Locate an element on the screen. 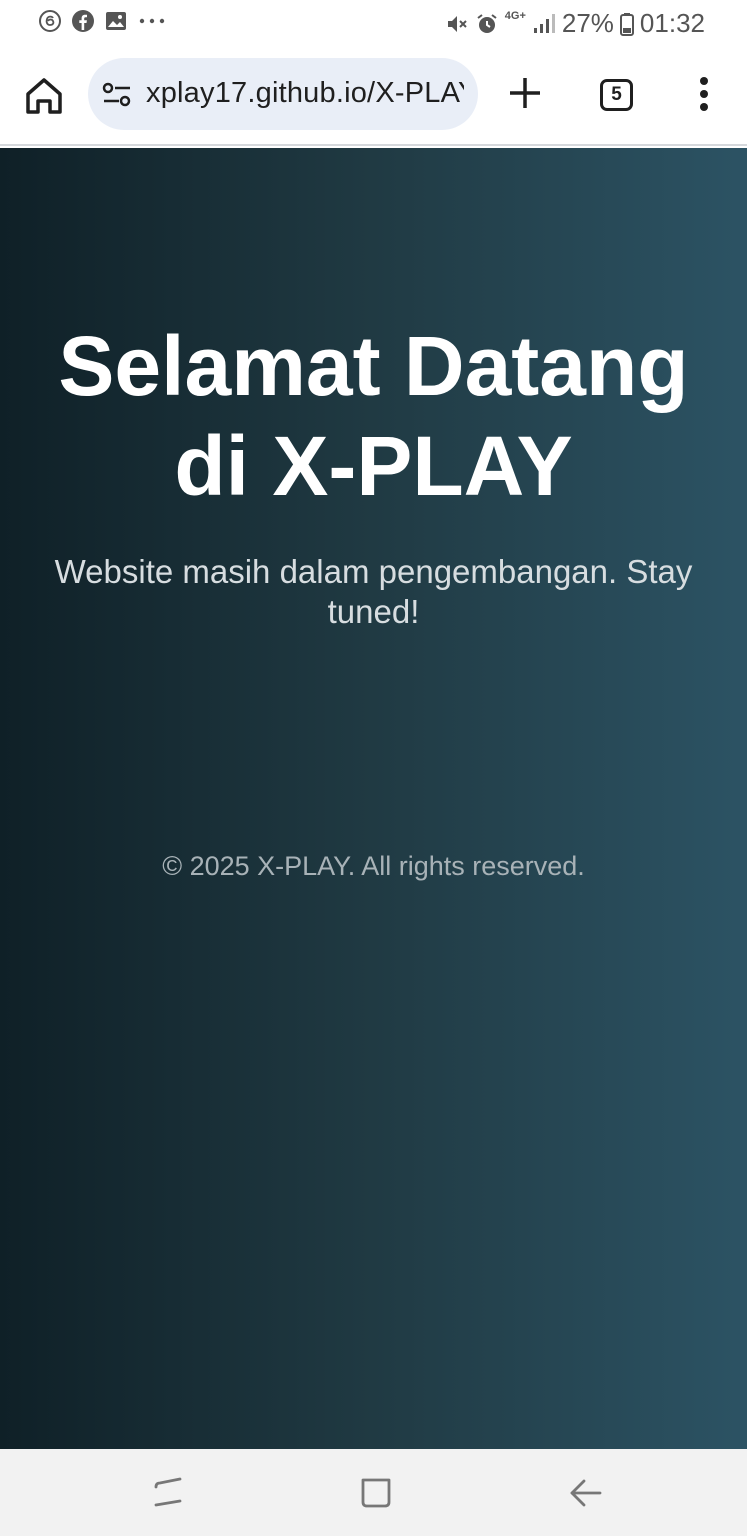 This screenshot has width=747, height=1536. facebook-icon is located at coordinates (83, 21).